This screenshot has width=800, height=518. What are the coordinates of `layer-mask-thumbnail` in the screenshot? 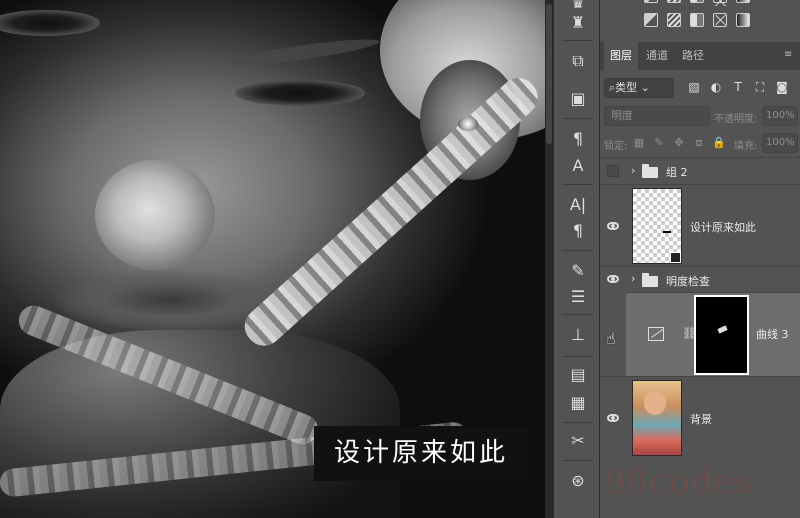 It's located at (721, 335).